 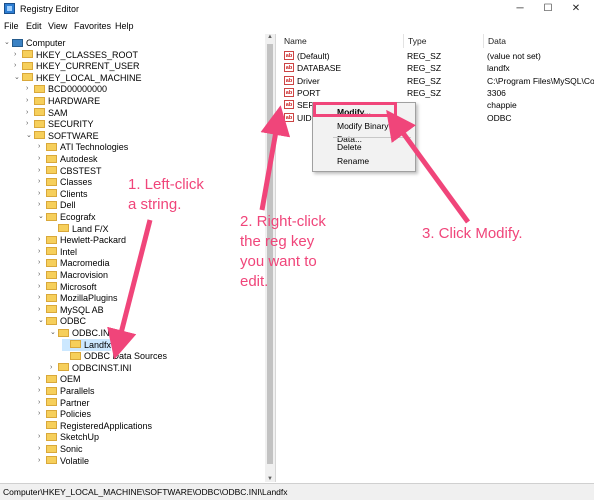 What do you see at coordinates (67, 287) in the screenshot?
I see `tree-item: › Microsoft` at bounding box center [67, 287].